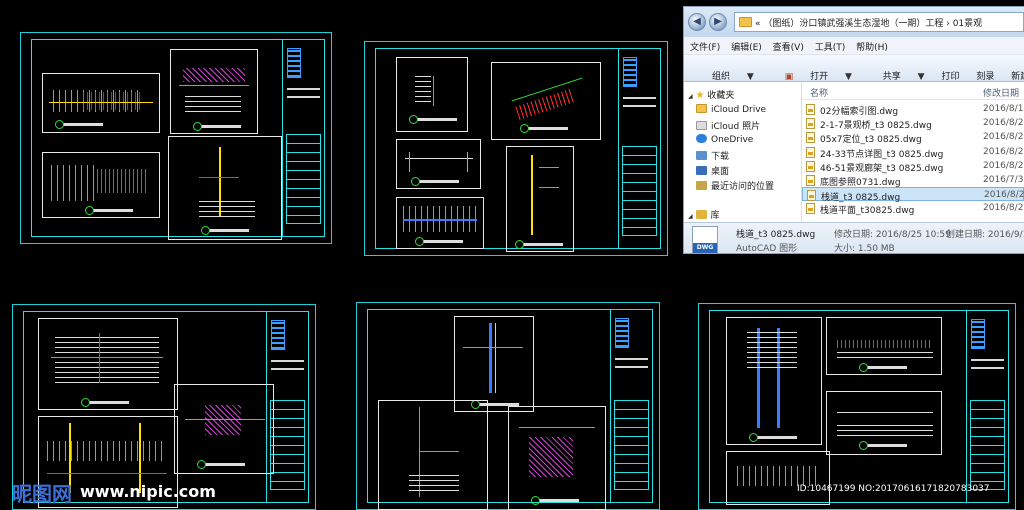 This screenshot has width=1024, height=510. Describe the element at coordinates (892, 235) in the screenshot. I see `details-modified: 修改日期: 2016/8/25 10:59` at that location.